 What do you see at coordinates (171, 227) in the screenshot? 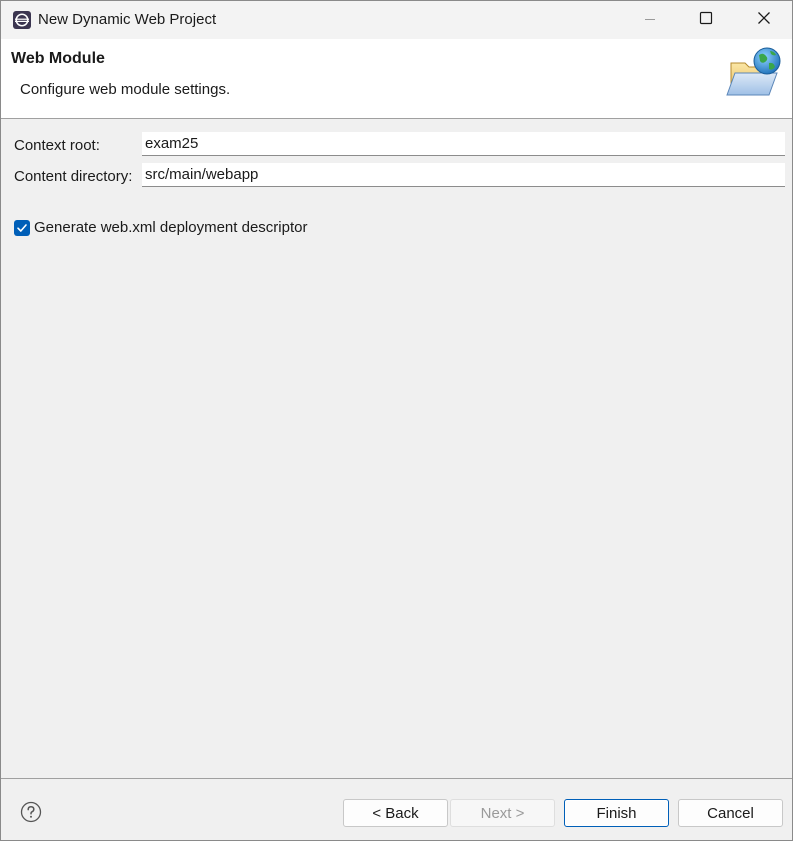
I see `generate-web-xml-label: Generate web.xml deployment descriptor` at bounding box center [171, 227].